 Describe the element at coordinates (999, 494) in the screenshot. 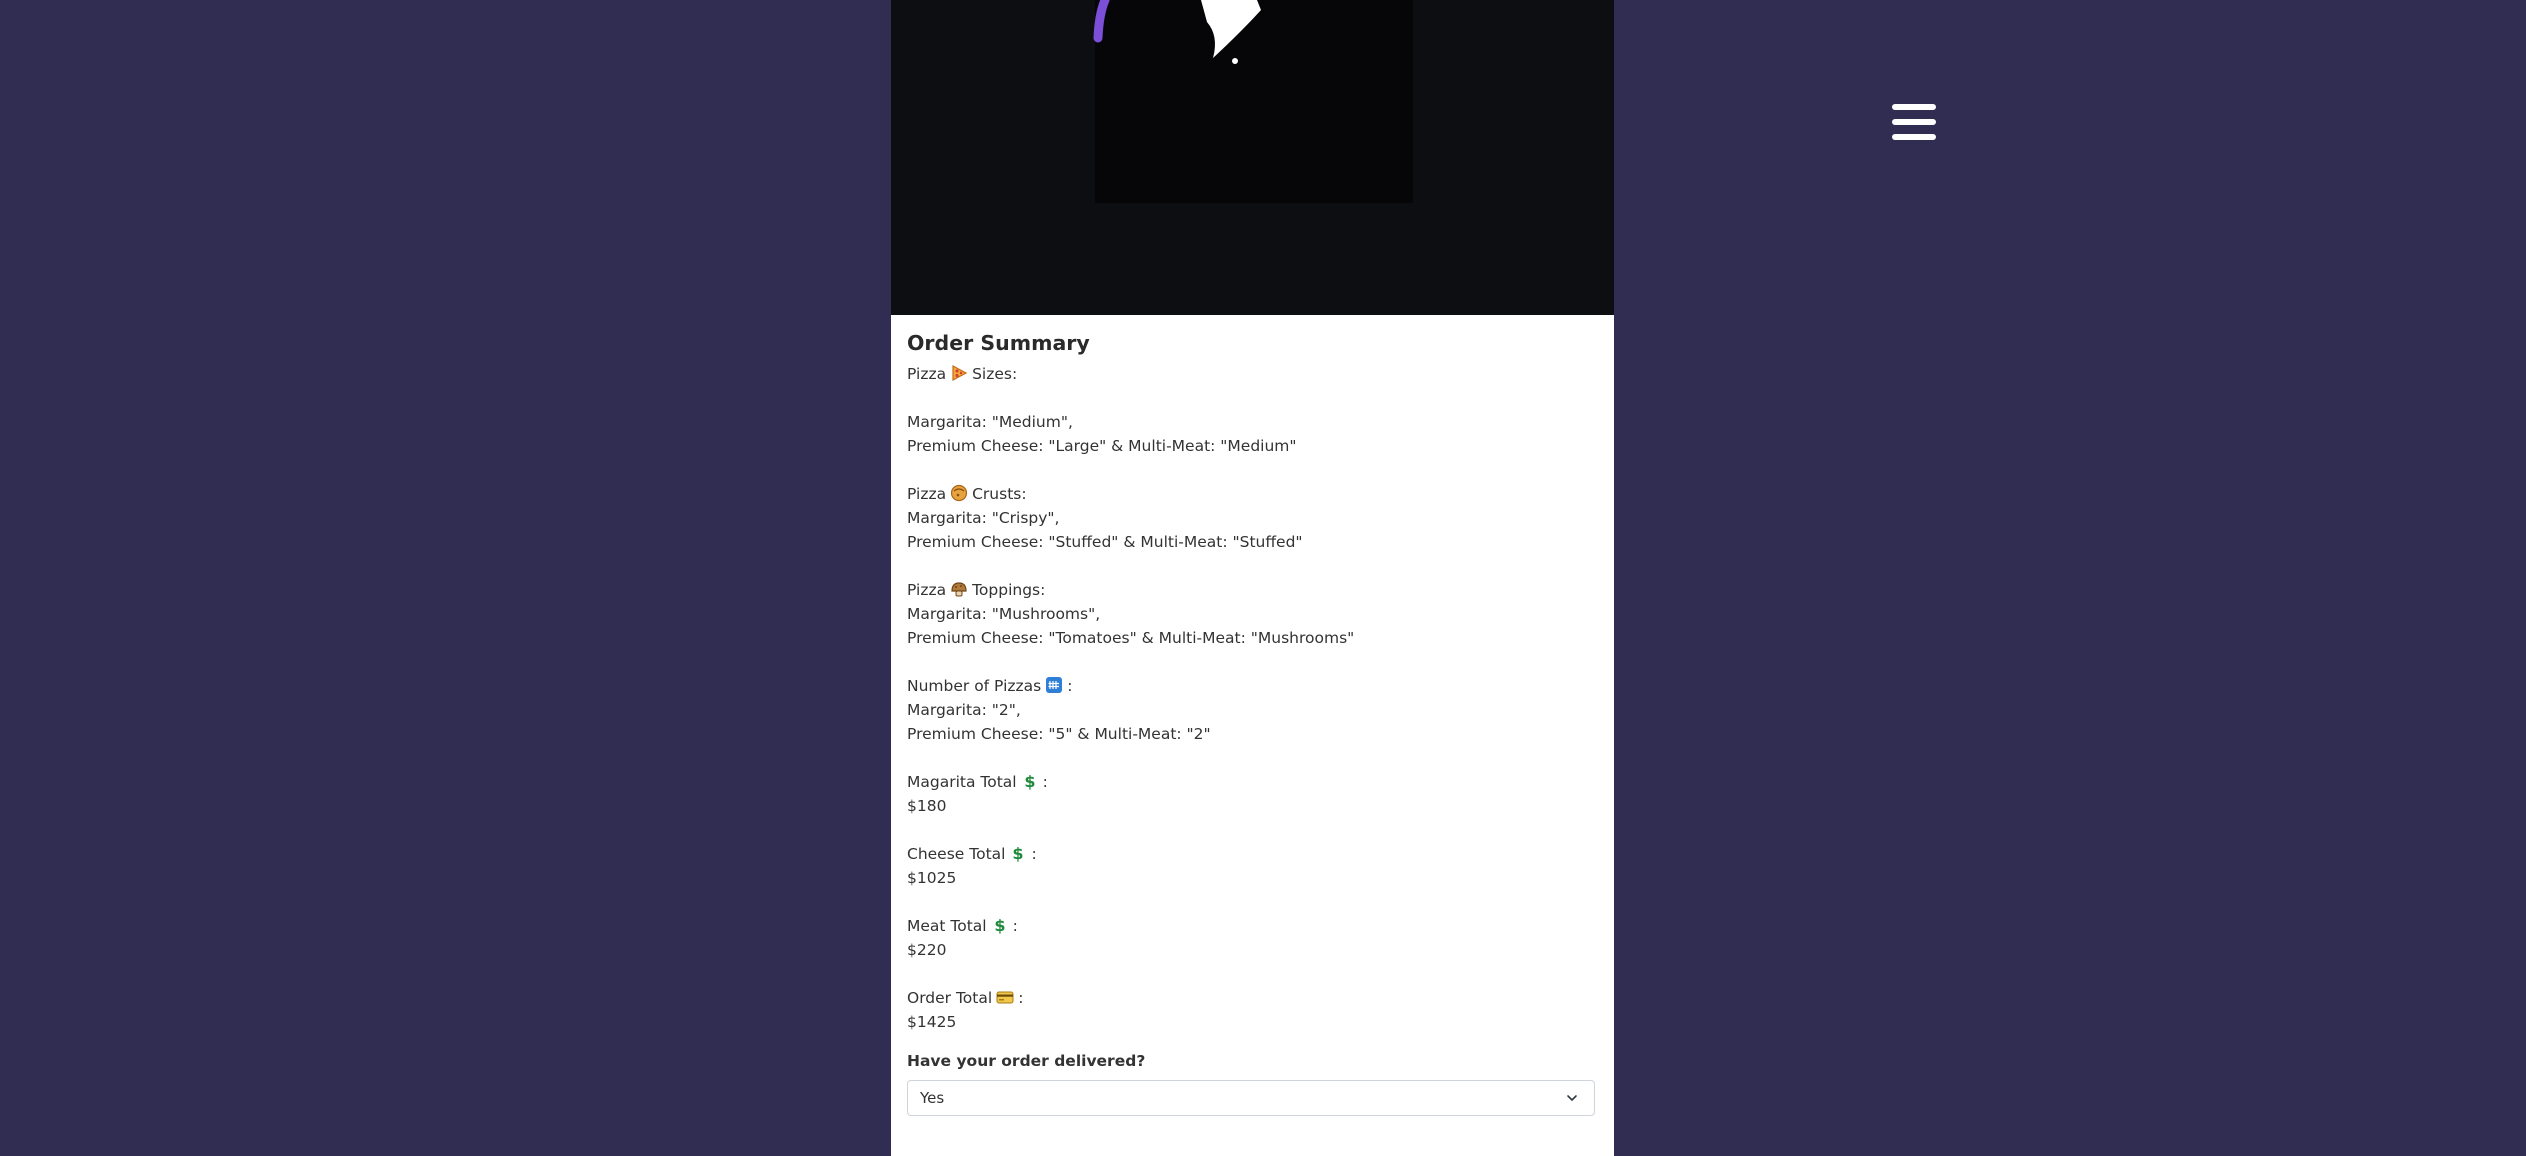

I see `crusts-heading-post: Crusts:` at that location.